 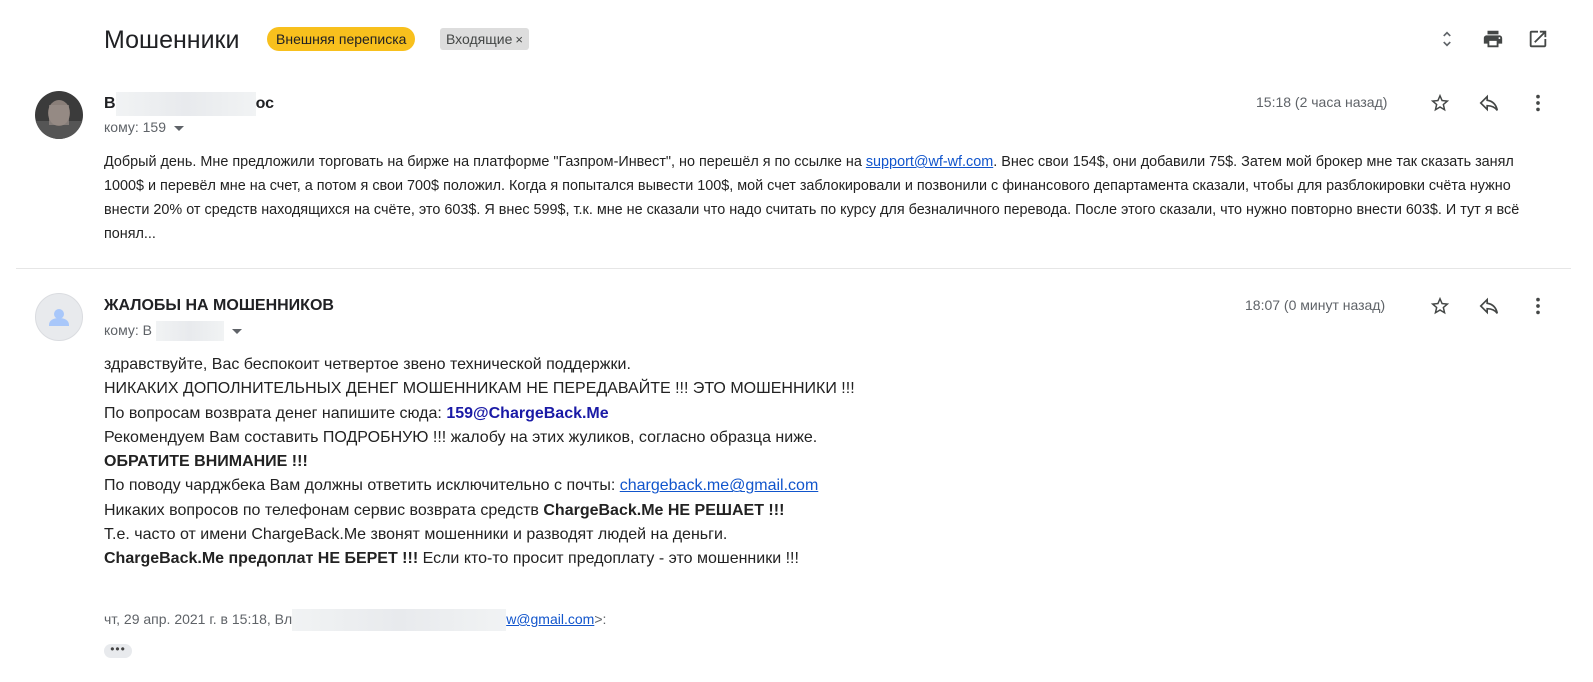 I want to click on snippet-email-link: support@wf-wf.com, so click(x=929, y=162).